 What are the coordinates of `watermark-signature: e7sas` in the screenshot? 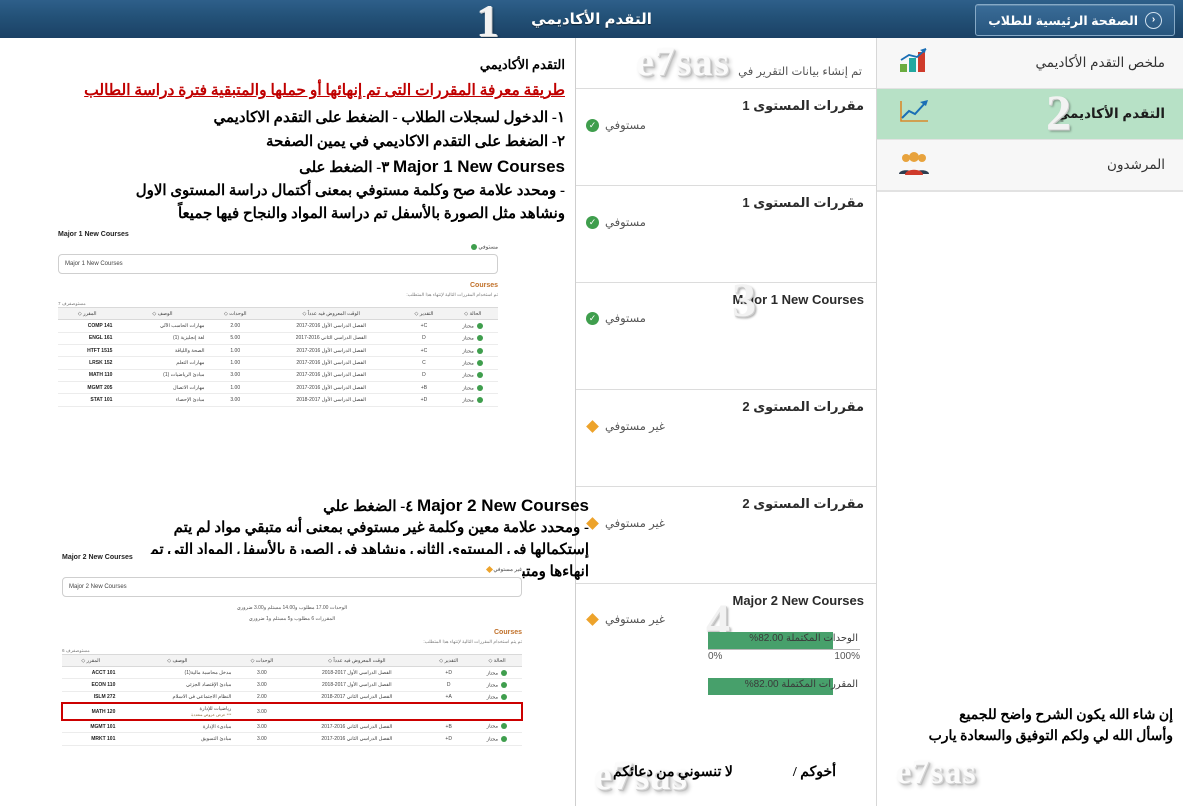 It's located at (936, 772).